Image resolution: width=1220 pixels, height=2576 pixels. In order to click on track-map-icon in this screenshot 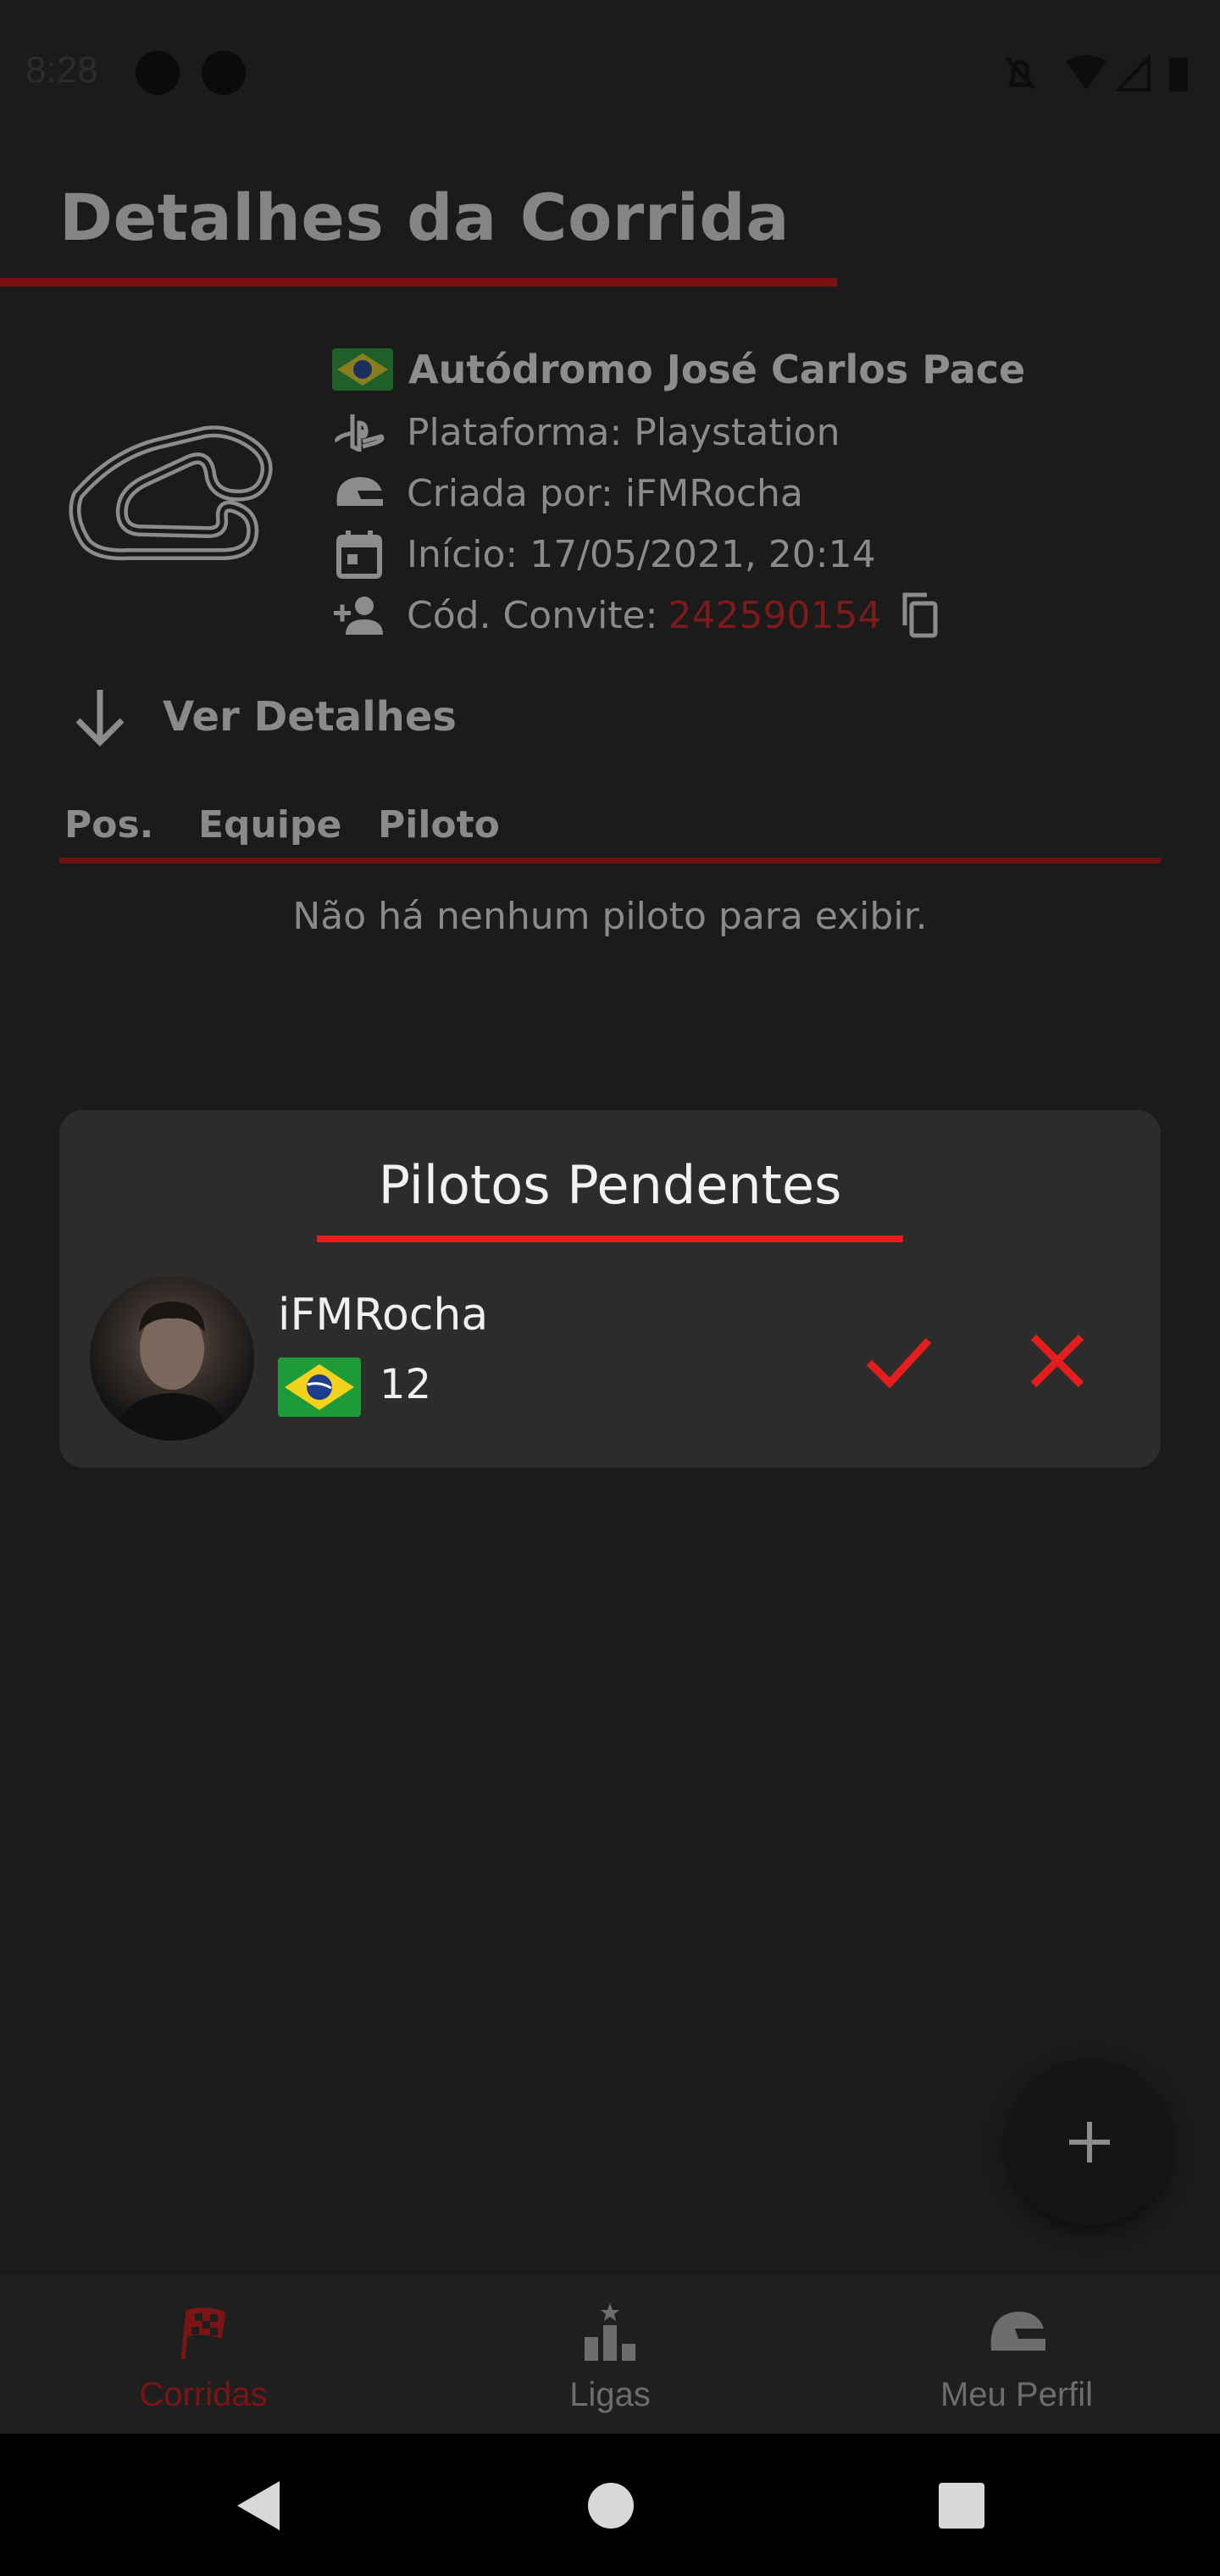, I will do `click(171, 493)`.